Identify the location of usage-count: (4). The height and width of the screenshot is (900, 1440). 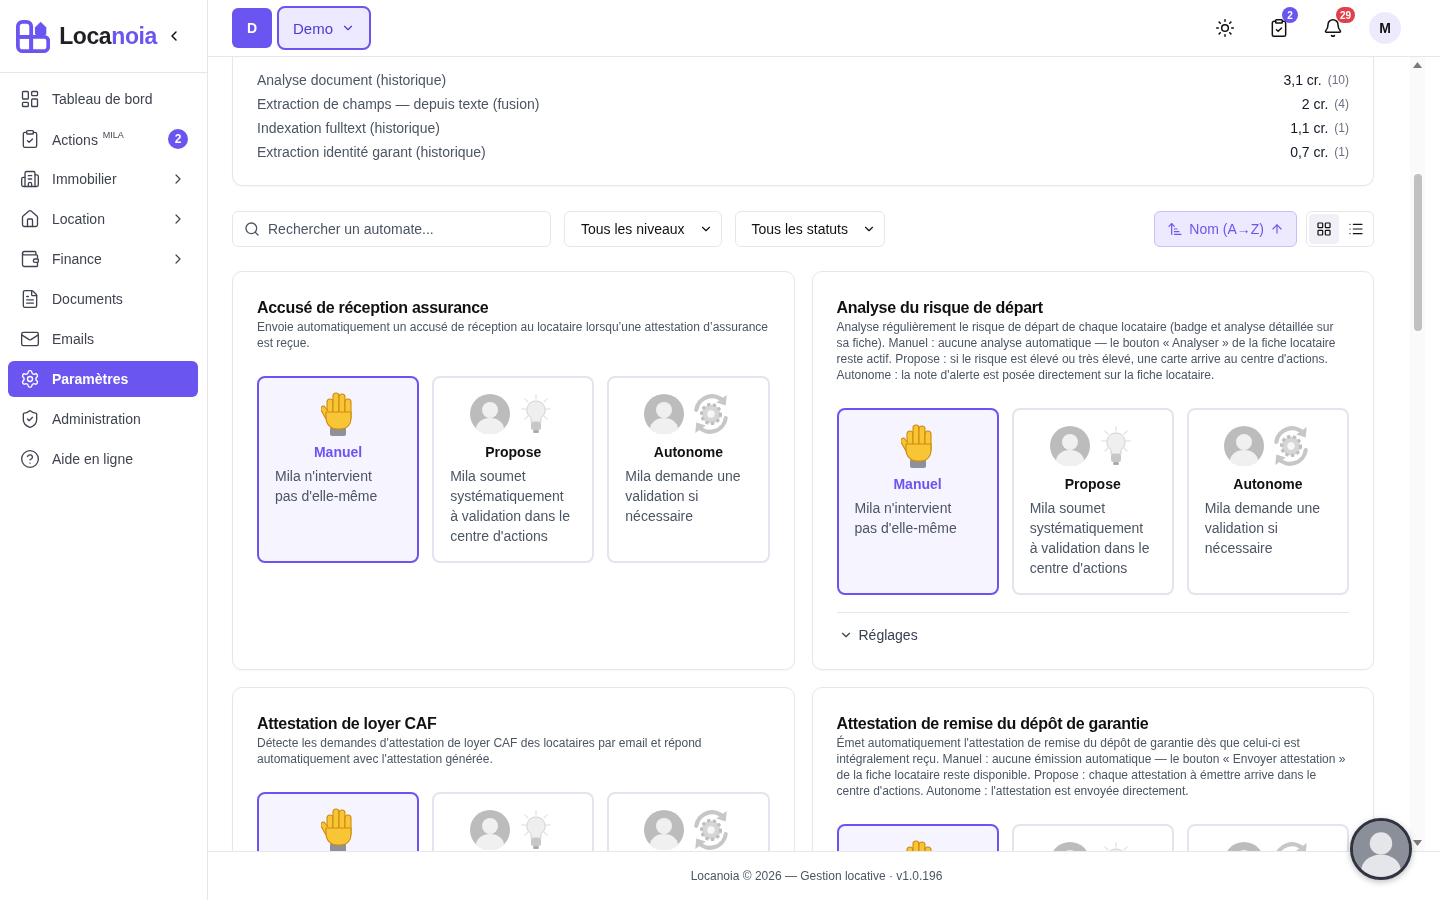
(1341, 104).